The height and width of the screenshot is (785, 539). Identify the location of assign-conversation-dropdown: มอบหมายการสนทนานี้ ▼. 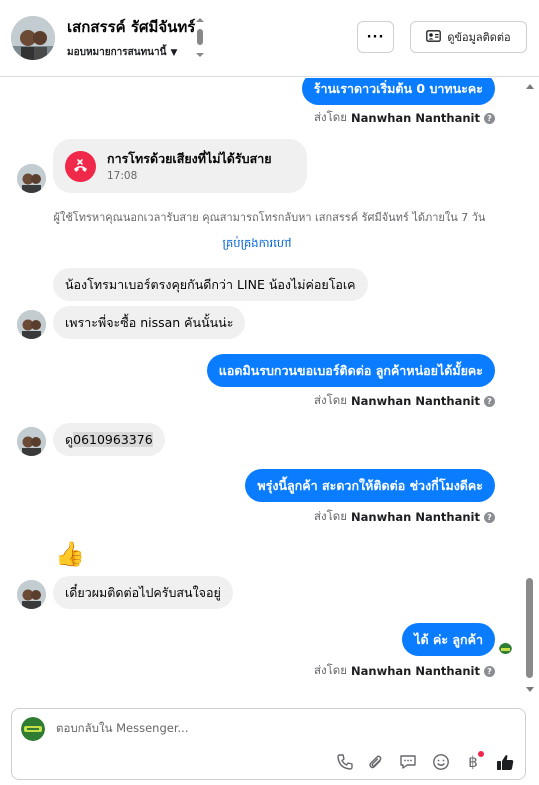
(122, 52).